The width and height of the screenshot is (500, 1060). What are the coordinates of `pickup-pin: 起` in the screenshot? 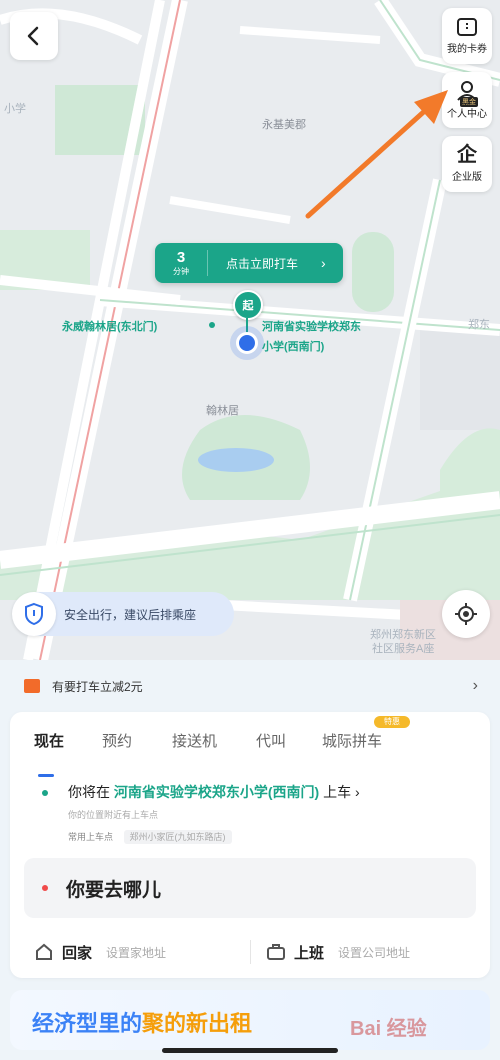 It's located at (248, 305).